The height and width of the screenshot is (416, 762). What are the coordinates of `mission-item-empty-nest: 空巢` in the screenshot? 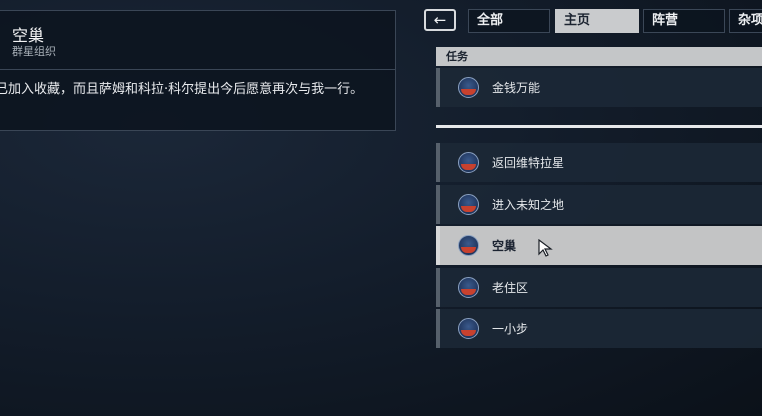 It's located at (599, 245).